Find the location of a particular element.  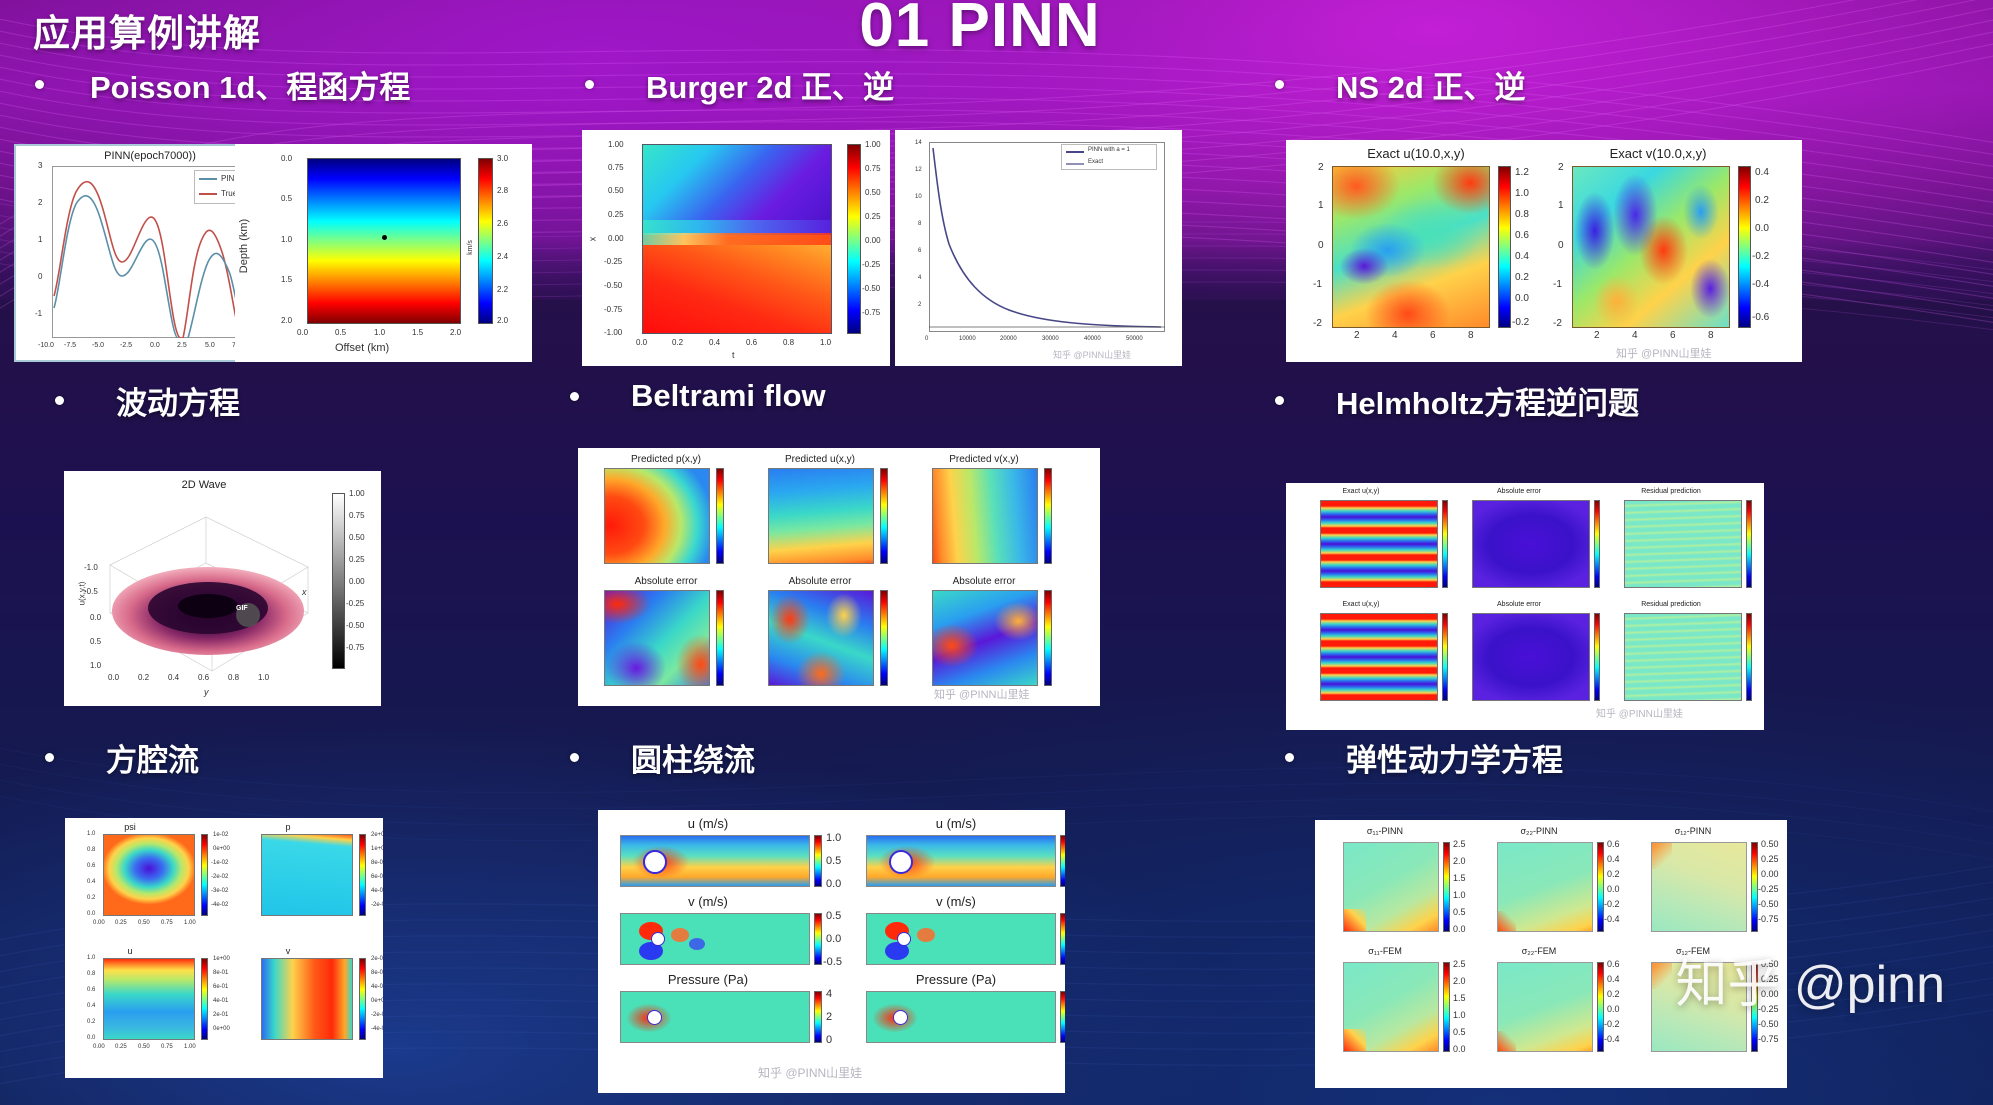

cbar-tick: 0e+00 is located at coordinates (221, 849).